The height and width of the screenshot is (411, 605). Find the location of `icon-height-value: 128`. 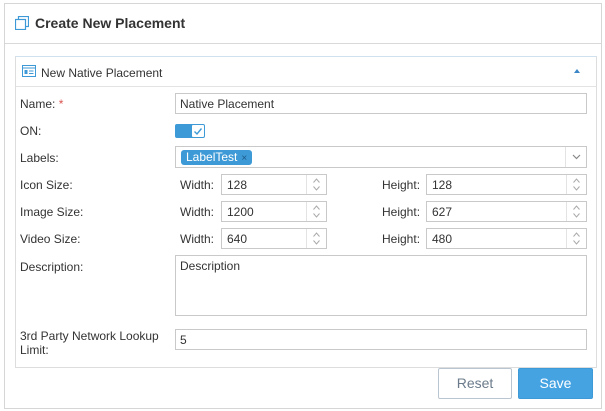

icon-height-value: 128 is located at coordinates (442, 185).